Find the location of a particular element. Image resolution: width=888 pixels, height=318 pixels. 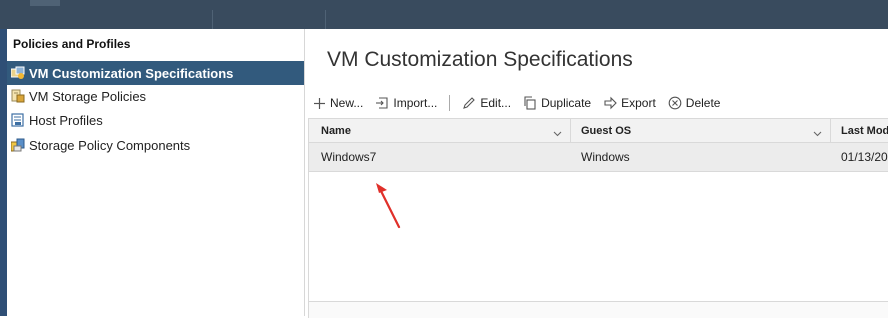

sidebar-item-storage-policy-components: Storage Policy Components is located at coordinates (155, 145).